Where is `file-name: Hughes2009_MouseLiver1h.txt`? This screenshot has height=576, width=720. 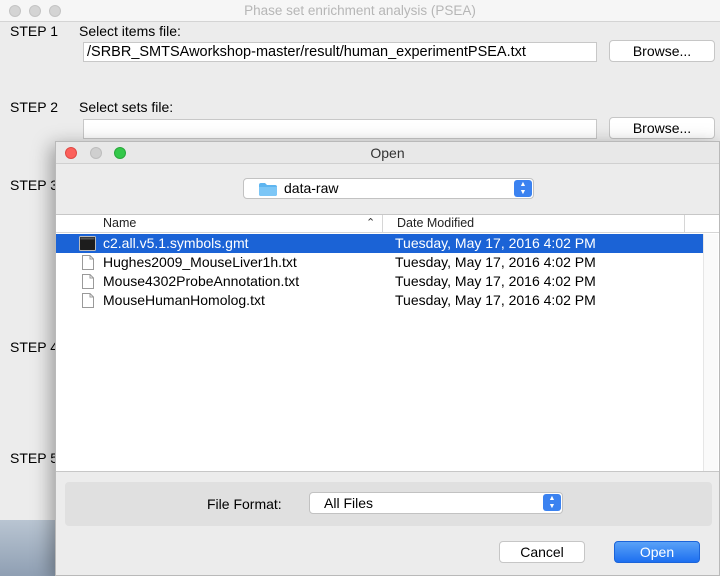
file-name: Hughes2009_MouseLiver1h.txt is located at coordinates (200, 262).